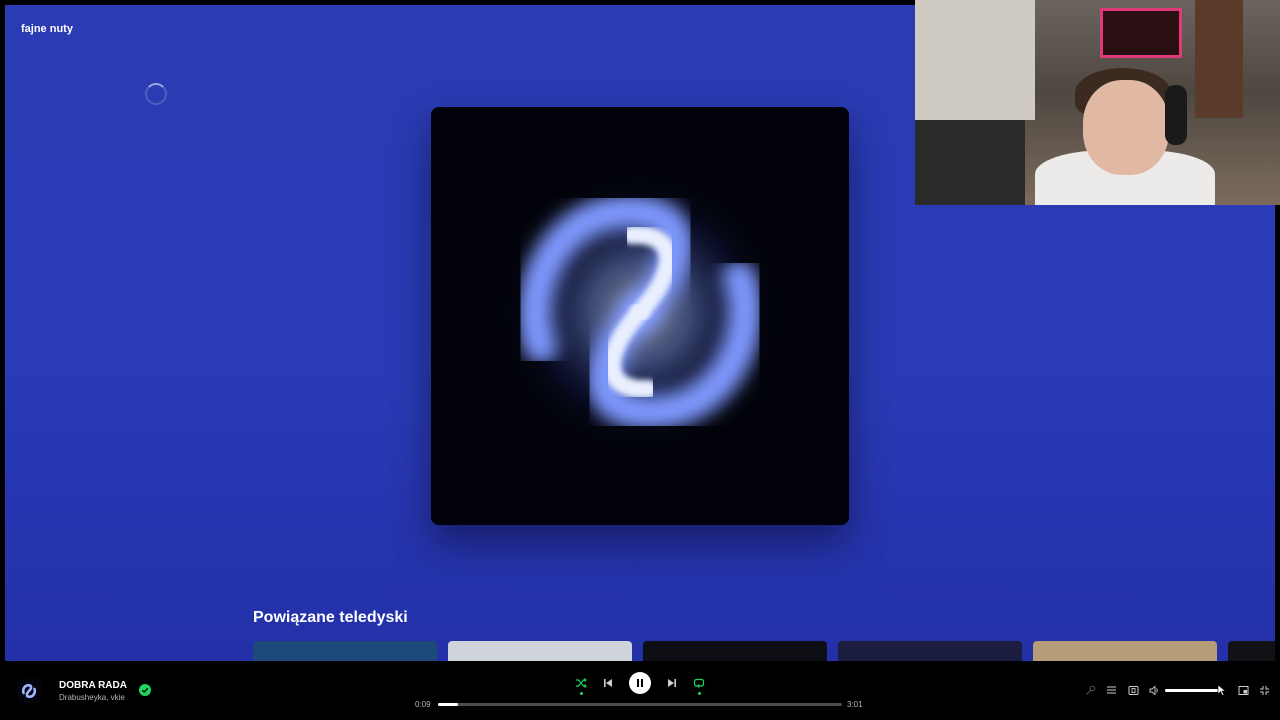  What do you see at coordinates (92, 697) in the screenshot?
I see `track-artist: Drabusheyka, vkie` at bounding box center [92, 697].